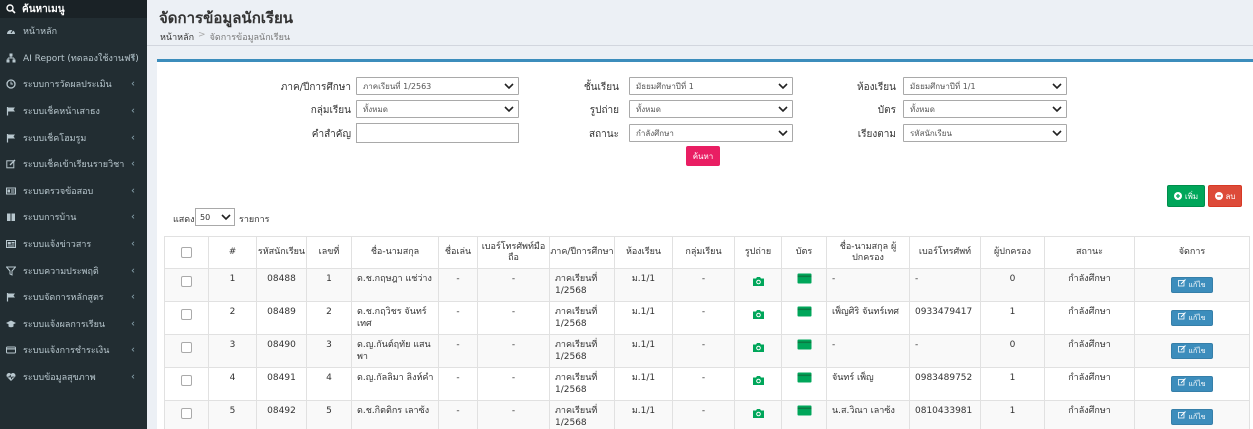 This screenshot has height=429, width=1253. Describe the element at coordinates (73, 350) in the screenshot. I see `sidebar-item-12: ระบบแจ้งการชำระเงิน ‹` at that location.